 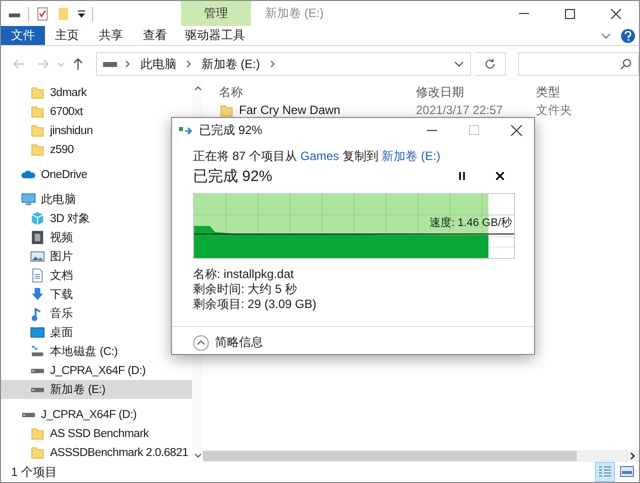 I want to click on help-icon, so click(x=628, y=35).